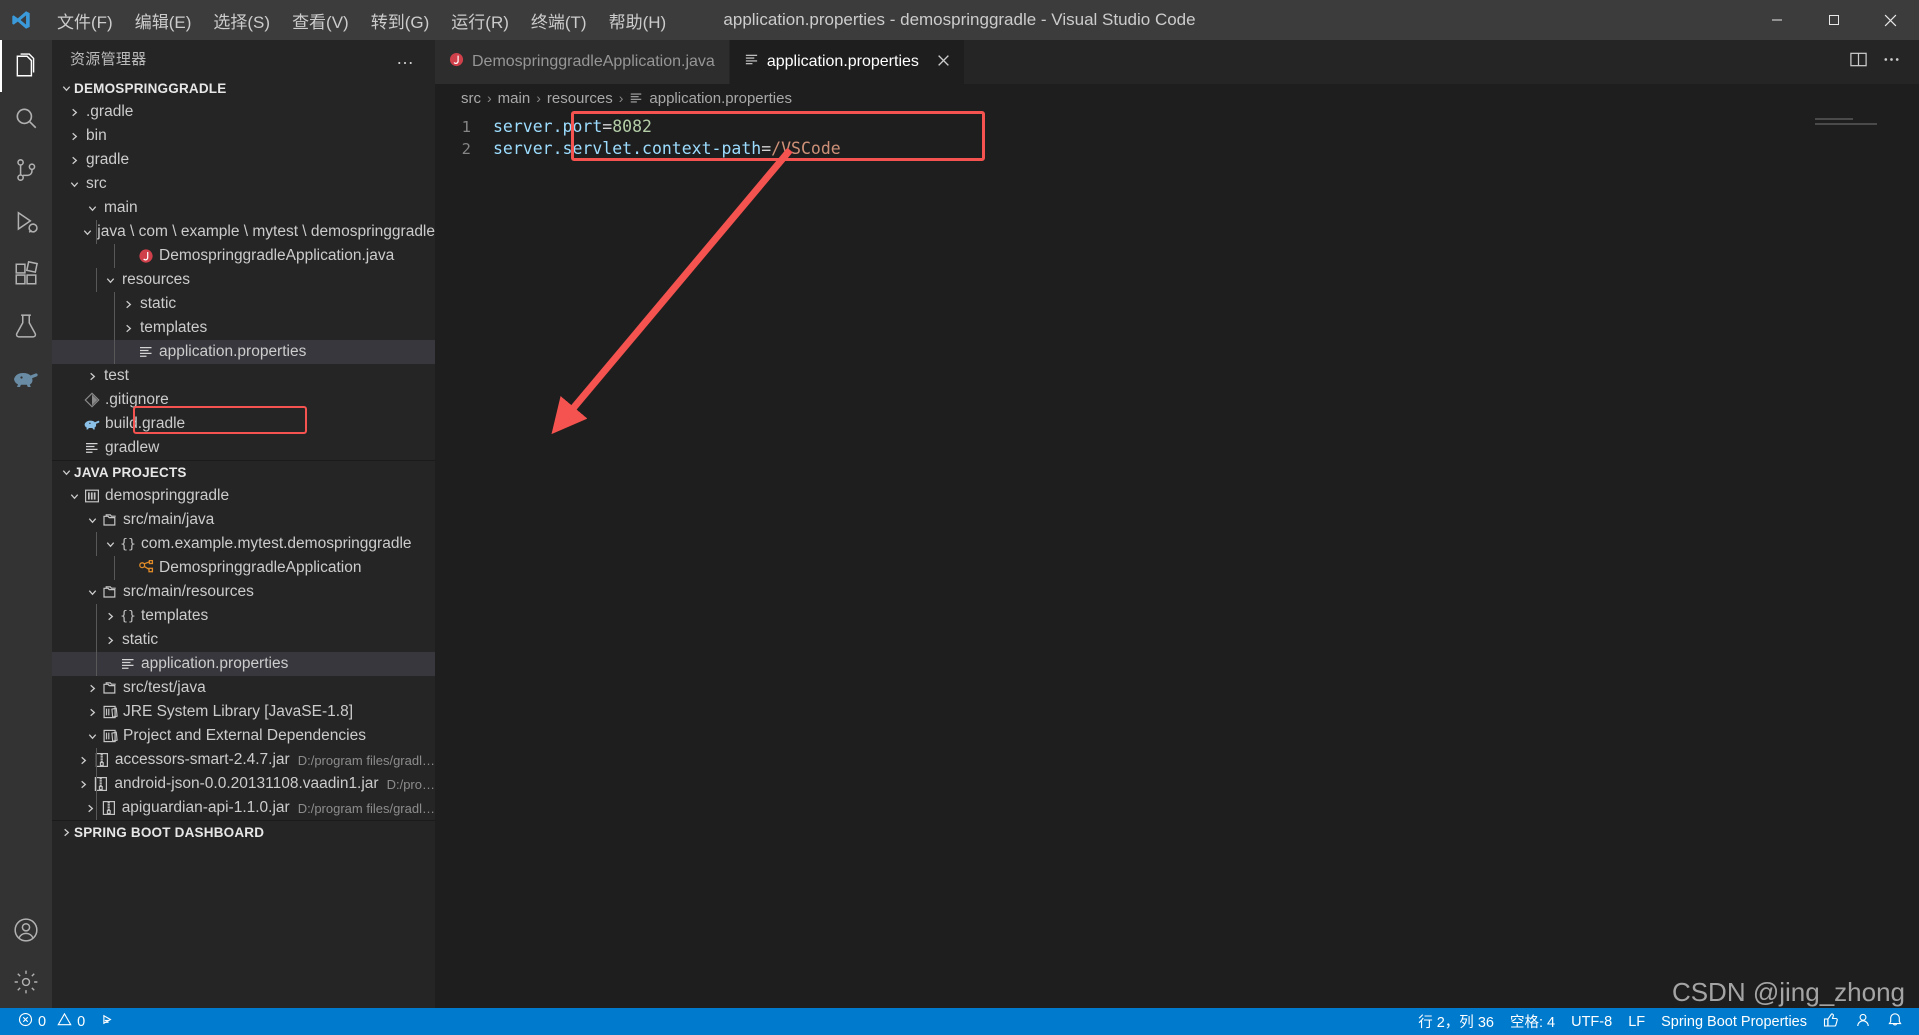 The image size is (1919, 1035). What do you see at coordinates (1833, 20) in the screenshot?
I see `maximize-icon` at bounding box center [1833, 20].